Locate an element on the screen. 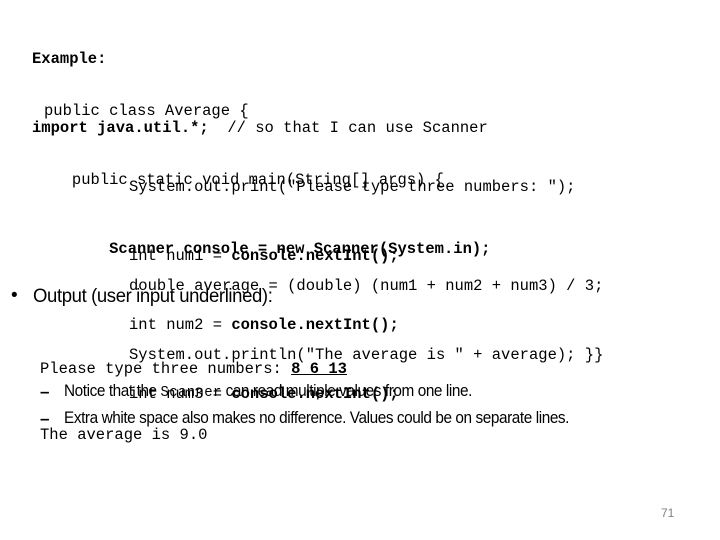 This screenshot has height=540, width=720. page-number: 71 is located at coordinates (668, 513).